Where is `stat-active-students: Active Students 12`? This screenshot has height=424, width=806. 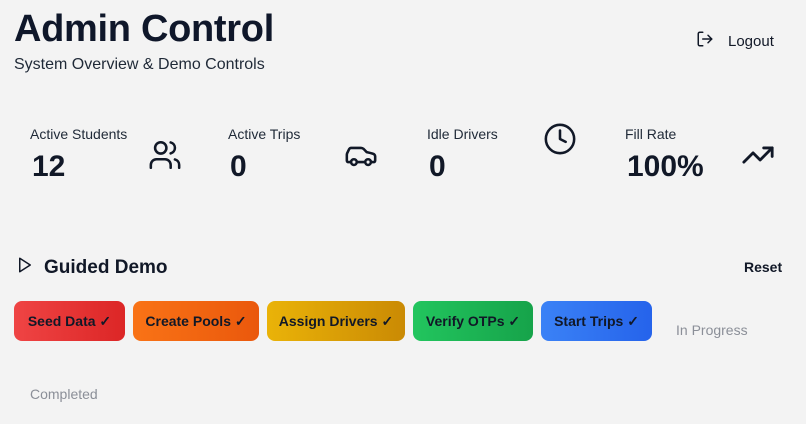
stat-active-students: Active Students 12 is located at coordinates (120, 161).